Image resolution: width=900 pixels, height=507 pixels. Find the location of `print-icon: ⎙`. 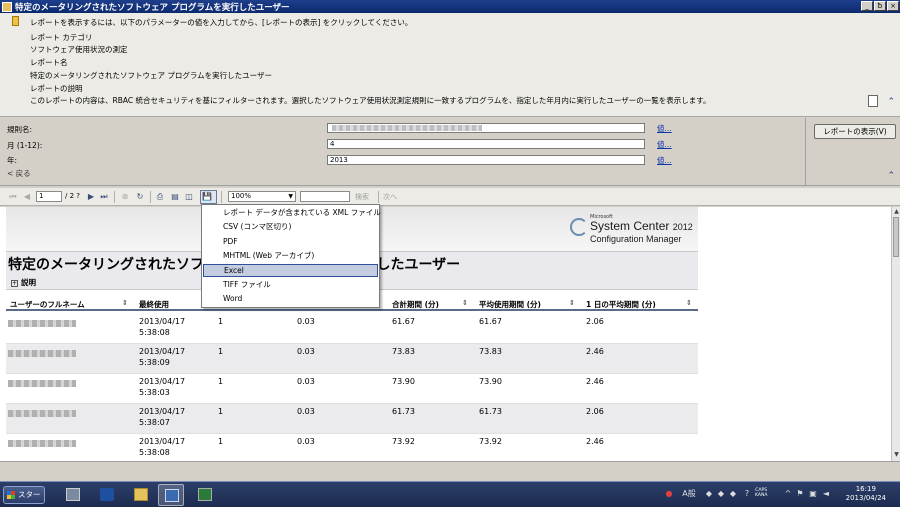

print-icon: ⎙ is located at coordinates (160, 197).